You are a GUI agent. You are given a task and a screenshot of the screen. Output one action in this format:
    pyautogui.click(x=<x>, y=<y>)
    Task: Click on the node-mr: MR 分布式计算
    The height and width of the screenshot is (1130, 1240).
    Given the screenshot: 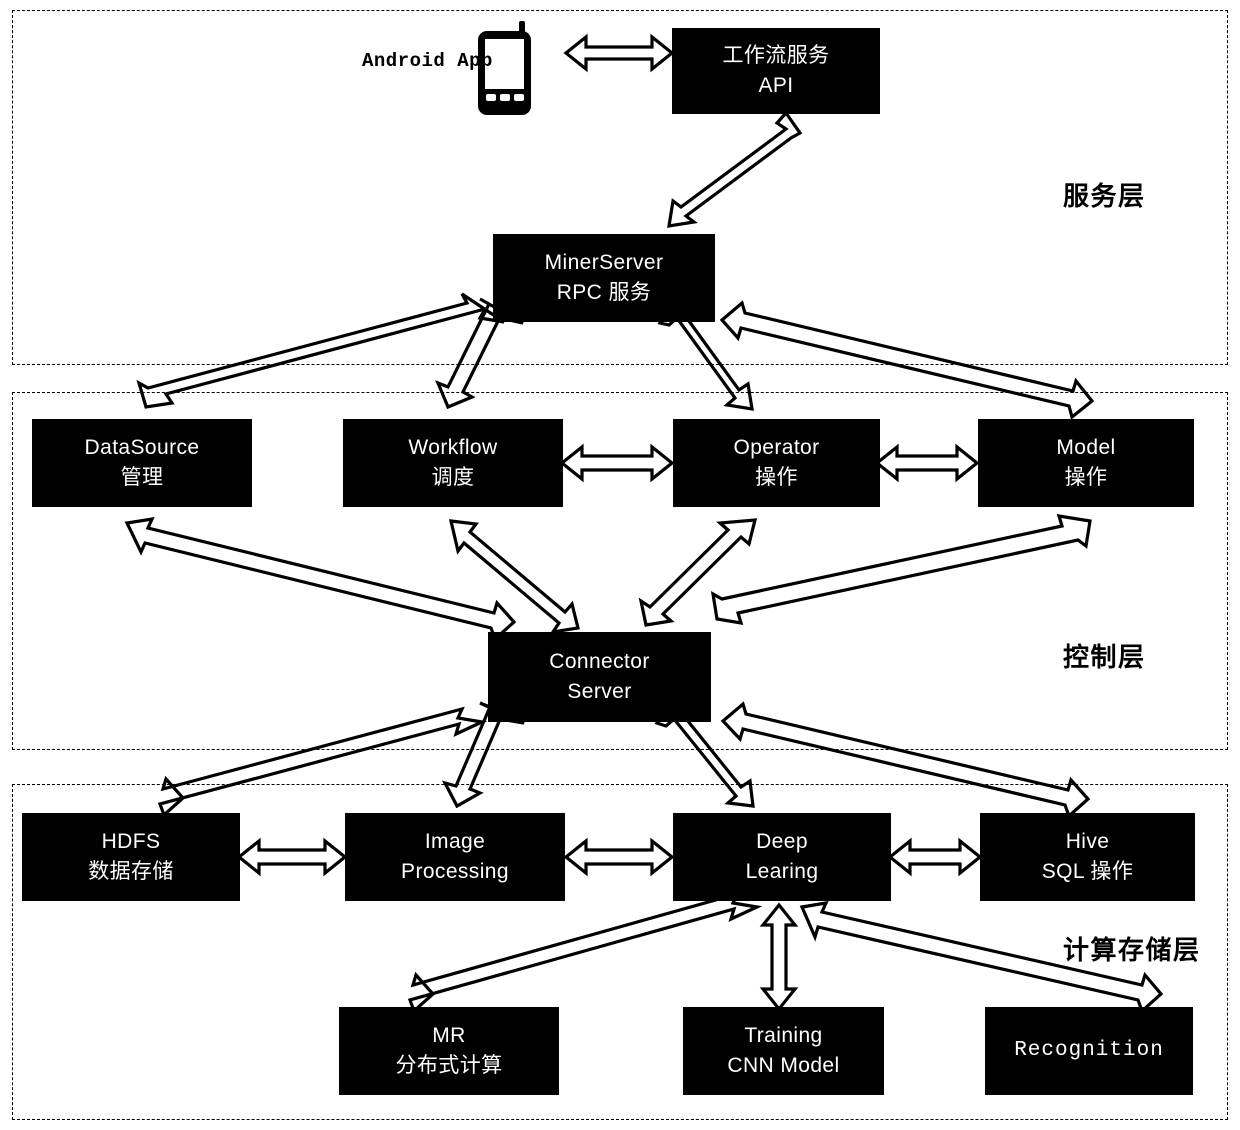 What is the action you would take?
    pyautogui.click(x=449, y=1051)
    